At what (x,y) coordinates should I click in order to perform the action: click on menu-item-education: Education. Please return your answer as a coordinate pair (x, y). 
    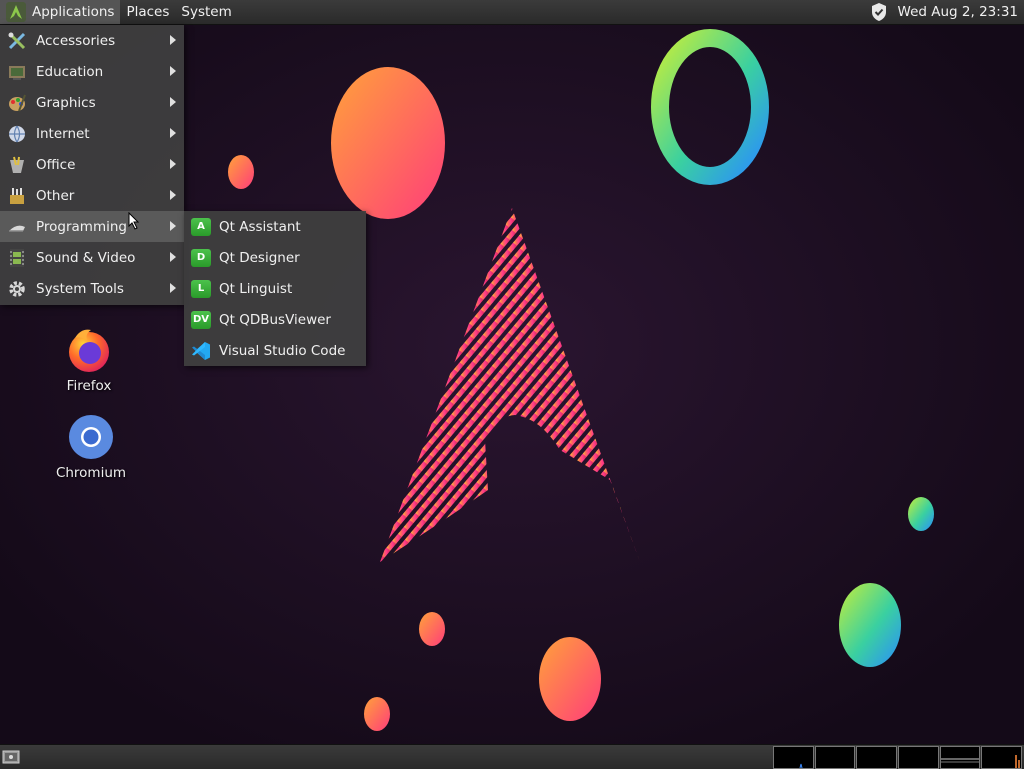
    Looking at the image, I should click on (92, 71).